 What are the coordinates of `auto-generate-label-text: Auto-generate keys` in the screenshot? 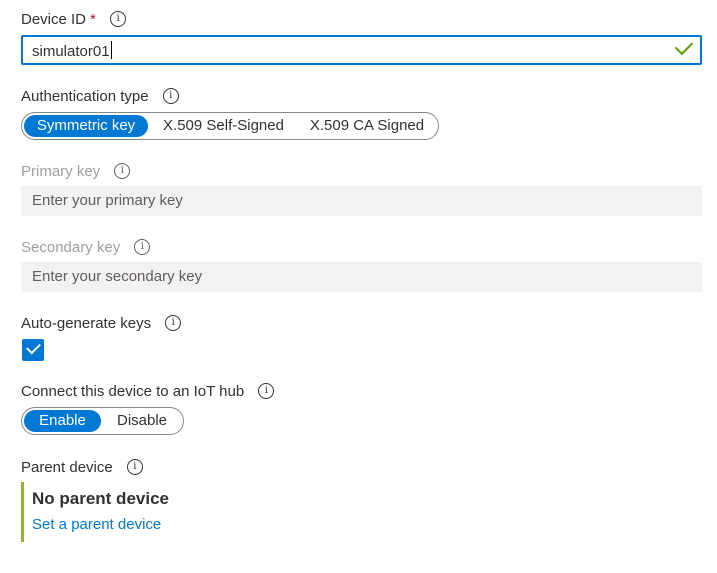 It's located at (86, 323).